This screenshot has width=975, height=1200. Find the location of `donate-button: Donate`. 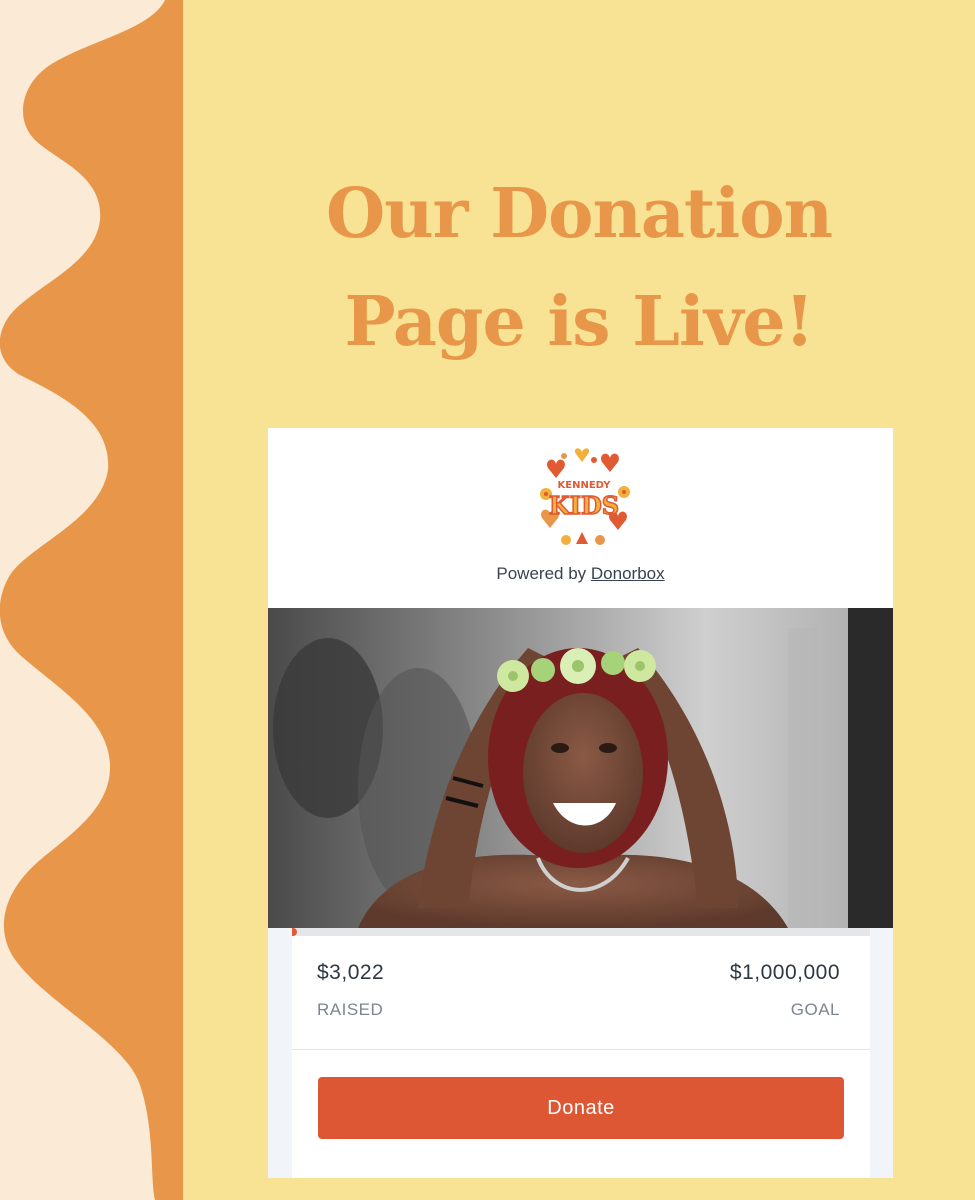

donate-button: Donate is located at coordinates (581, 1108).